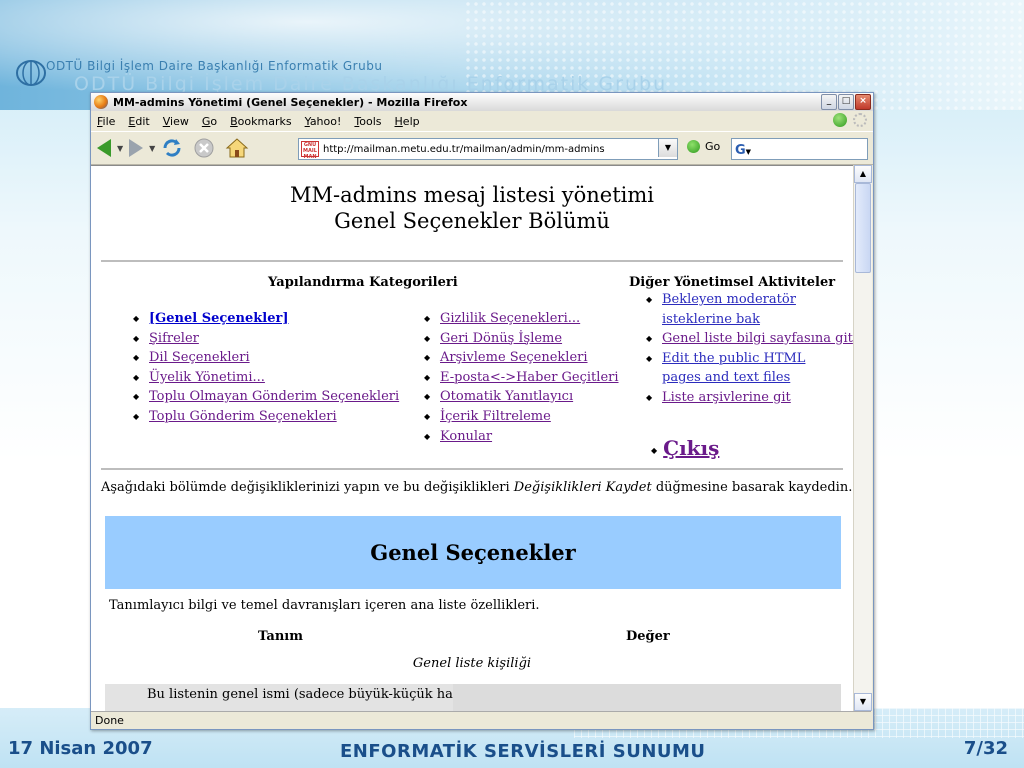  I want to click on scroll-up-button: ▲, so click(863, 174).